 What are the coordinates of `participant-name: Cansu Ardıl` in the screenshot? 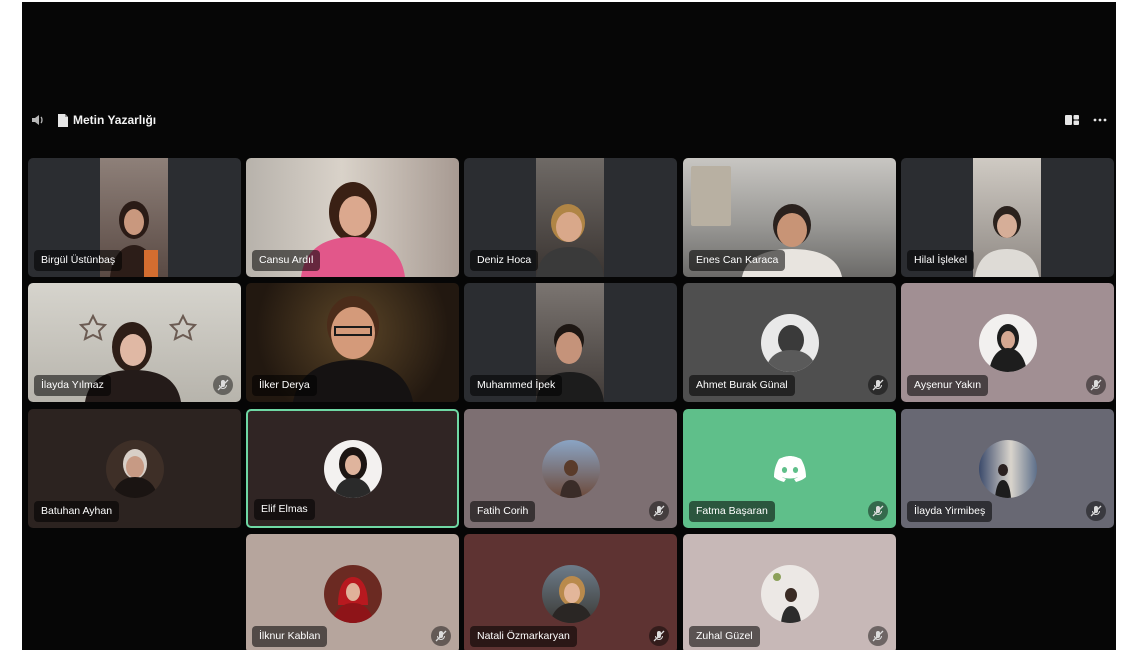 It's located at (286, 260).